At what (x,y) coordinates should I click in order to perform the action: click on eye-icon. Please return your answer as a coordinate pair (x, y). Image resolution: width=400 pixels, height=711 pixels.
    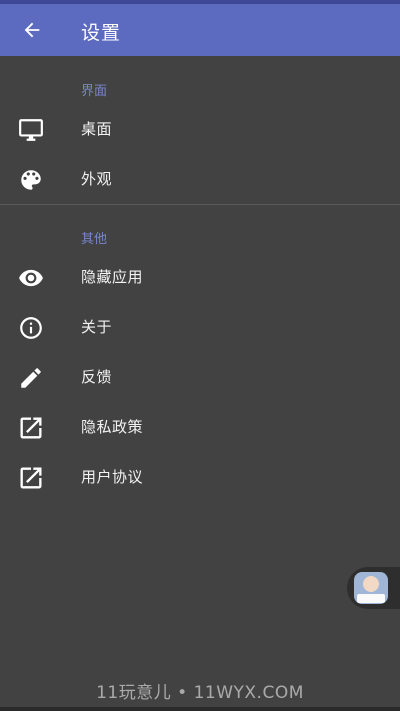
    Looking at the image, I should click on (31, 278).